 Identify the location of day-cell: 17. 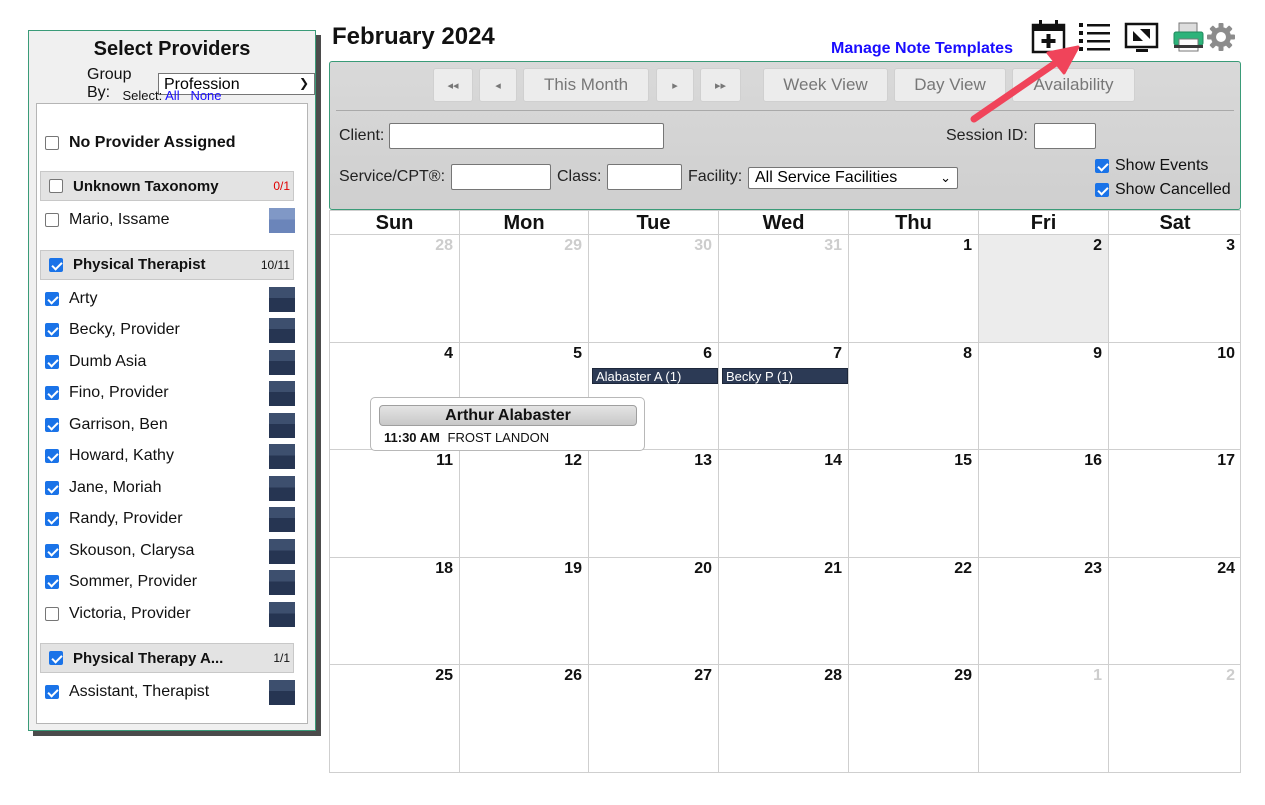
(1175, 504).